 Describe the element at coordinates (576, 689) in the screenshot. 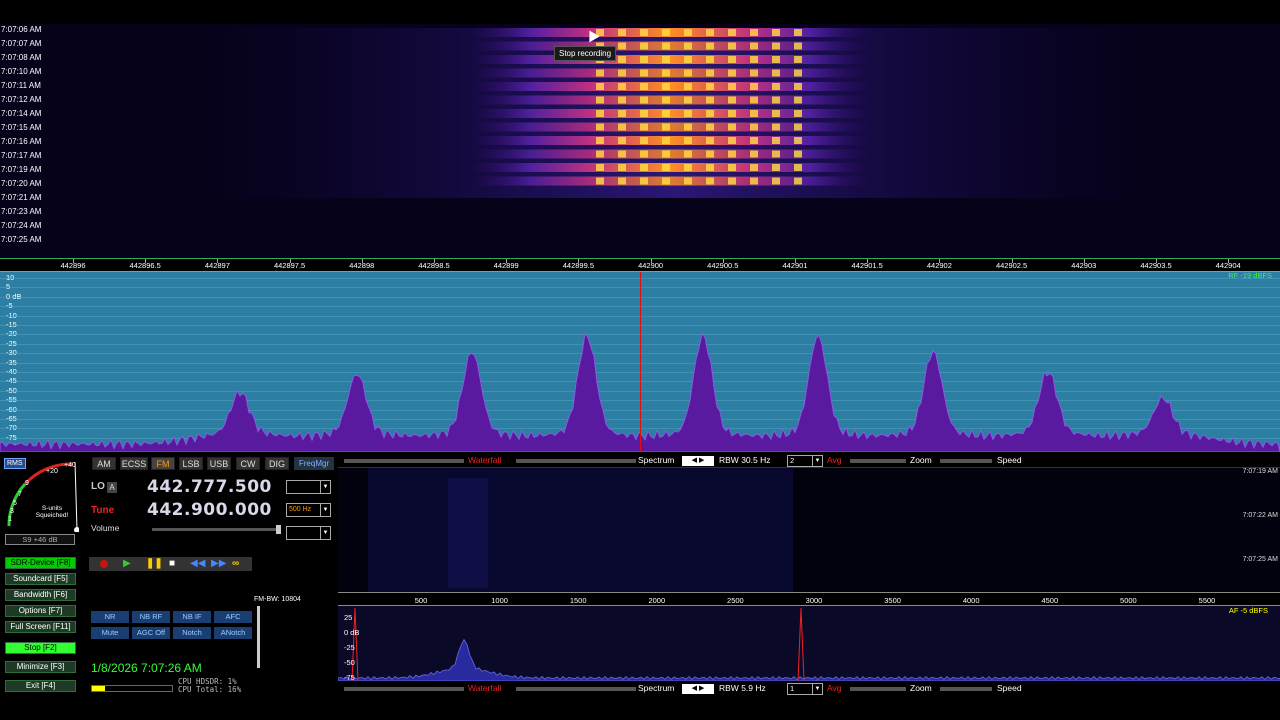

I see `slider-2b` at that location.